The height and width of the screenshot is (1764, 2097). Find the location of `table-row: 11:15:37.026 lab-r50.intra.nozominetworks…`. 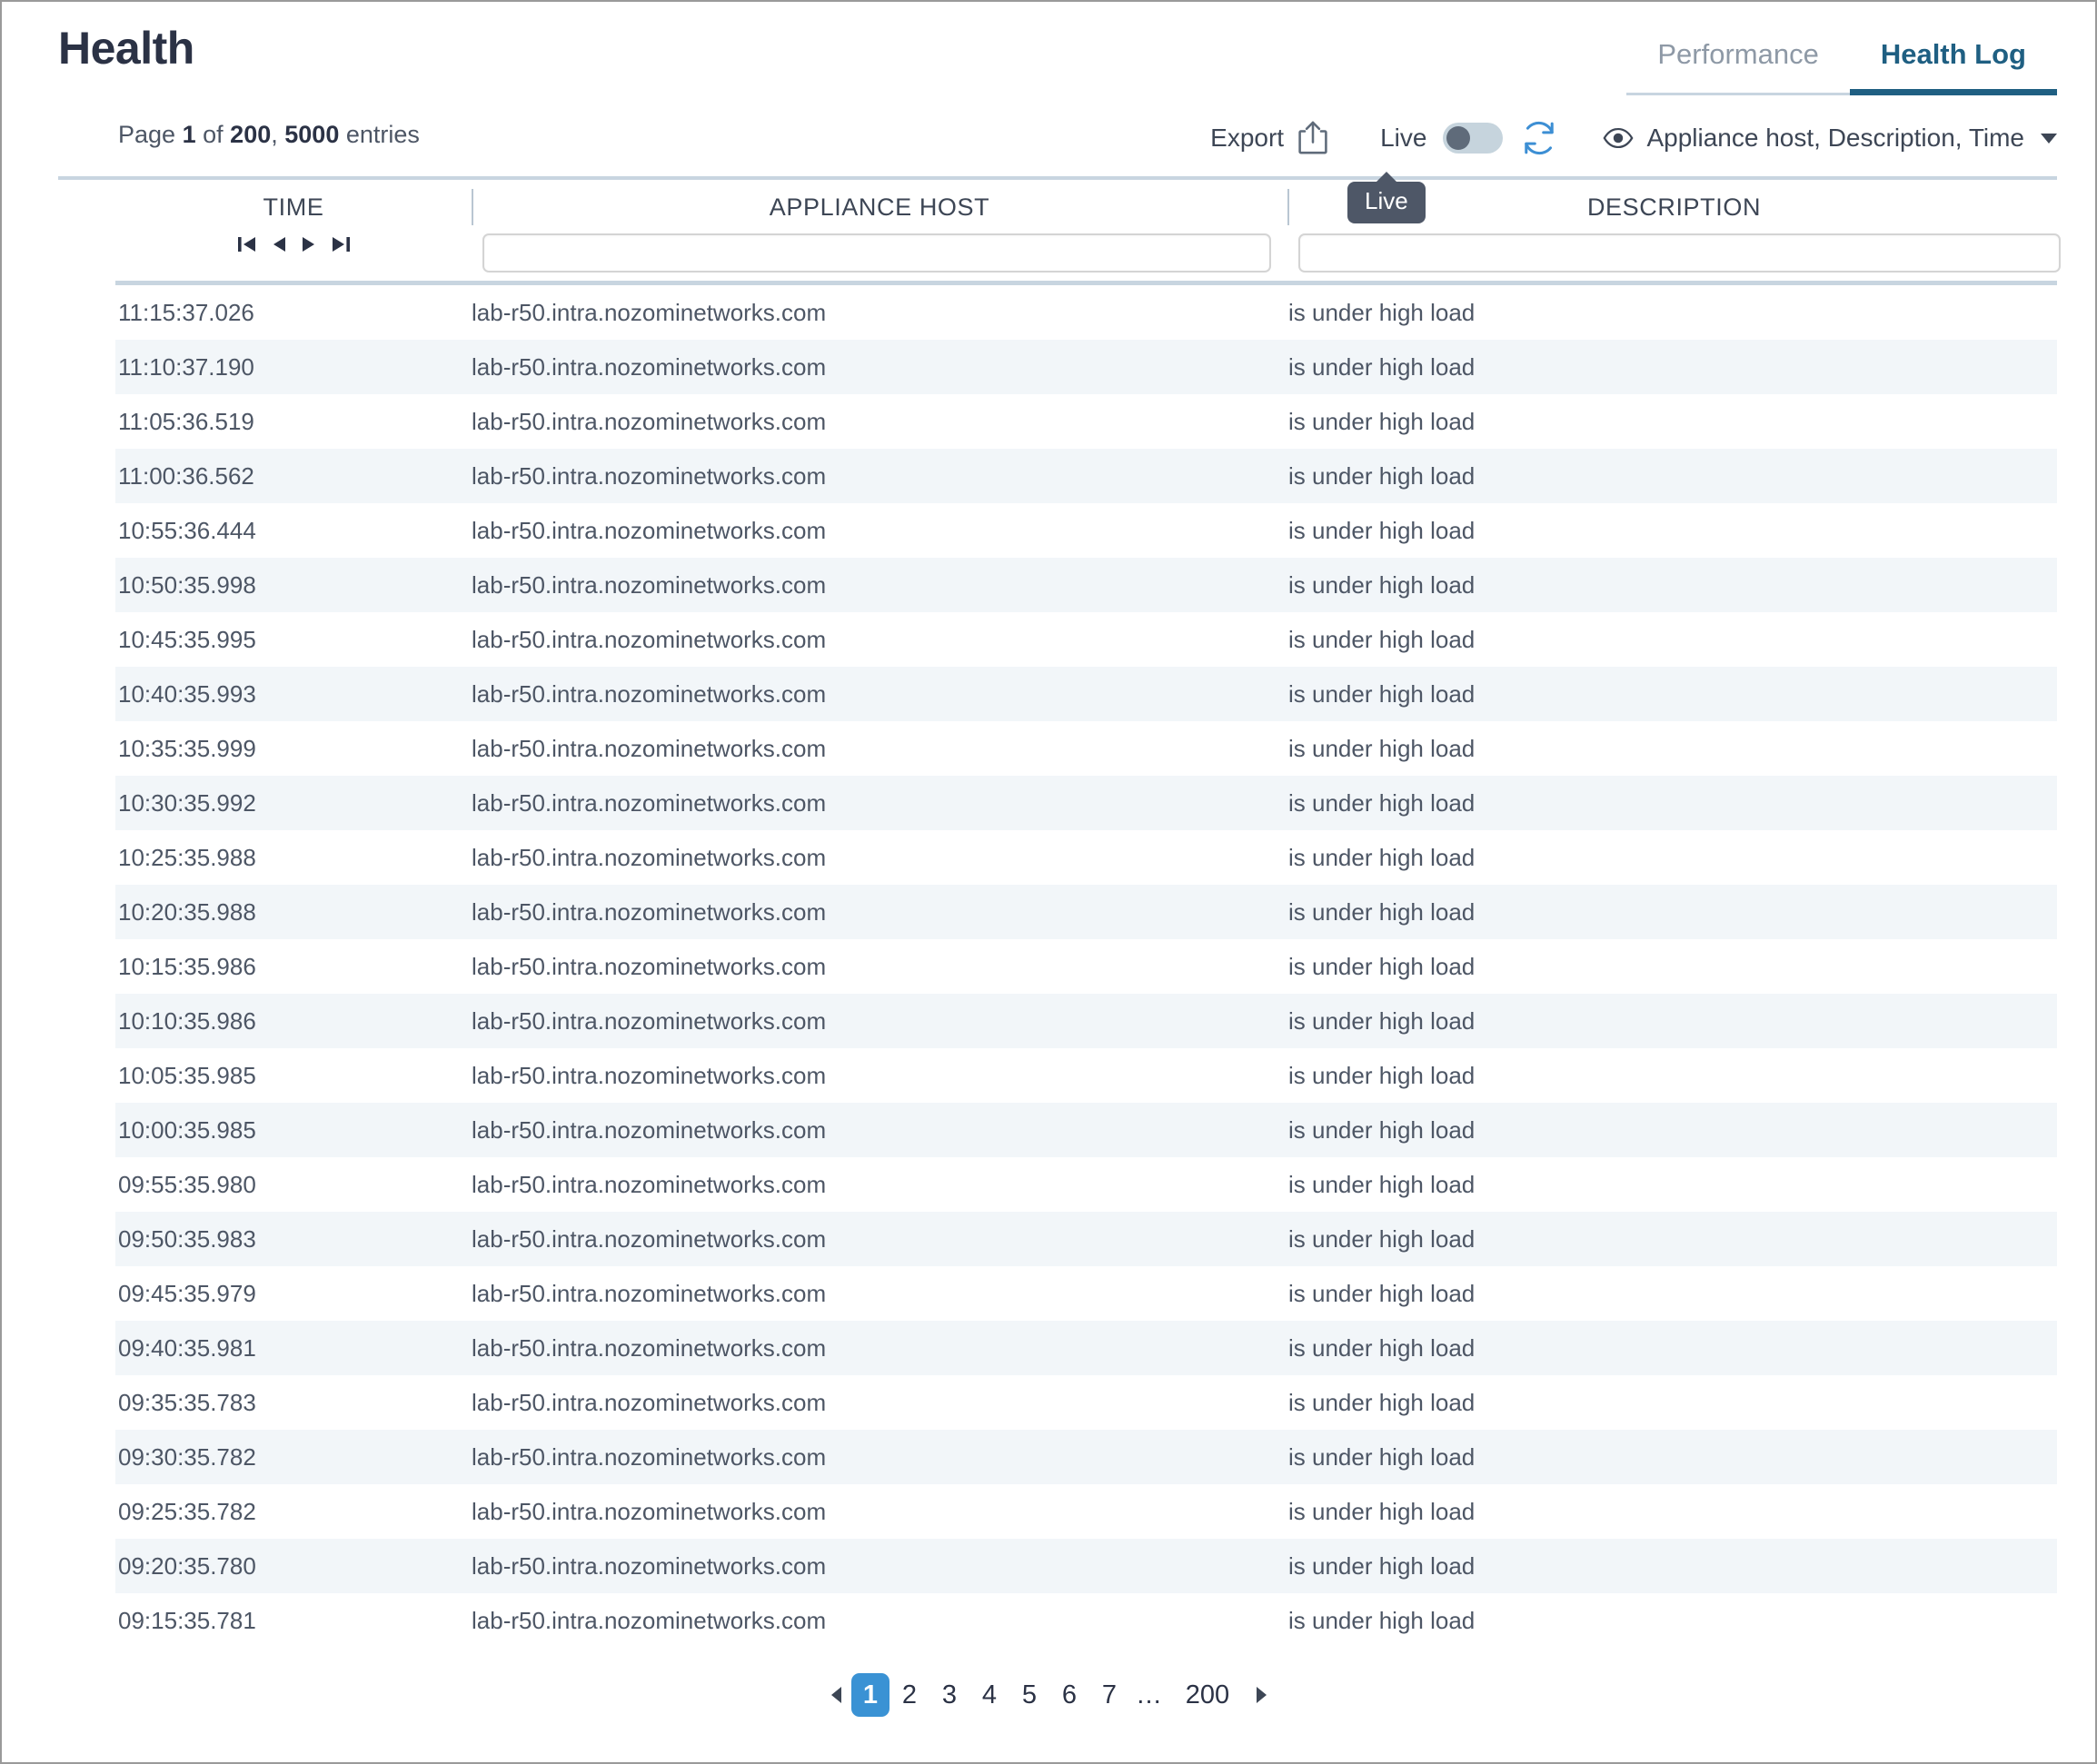

table-row: 11:15:37.026 lab-r50.intra.nozominetworks… is located at coordinates (1086, 312).